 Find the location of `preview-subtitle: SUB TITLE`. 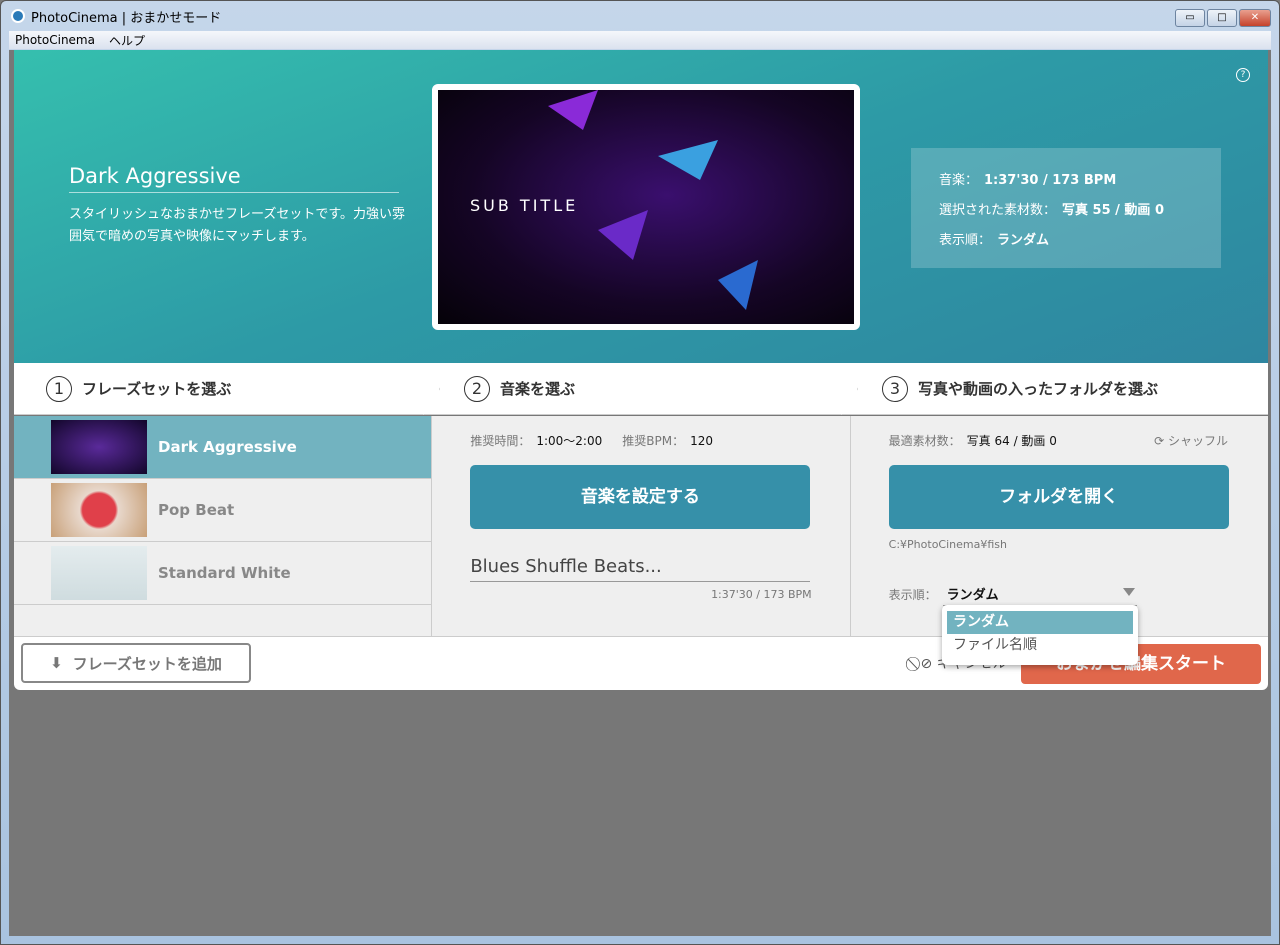

preview-subtitle: SUB TITLE is located at coordinates (524, 205).